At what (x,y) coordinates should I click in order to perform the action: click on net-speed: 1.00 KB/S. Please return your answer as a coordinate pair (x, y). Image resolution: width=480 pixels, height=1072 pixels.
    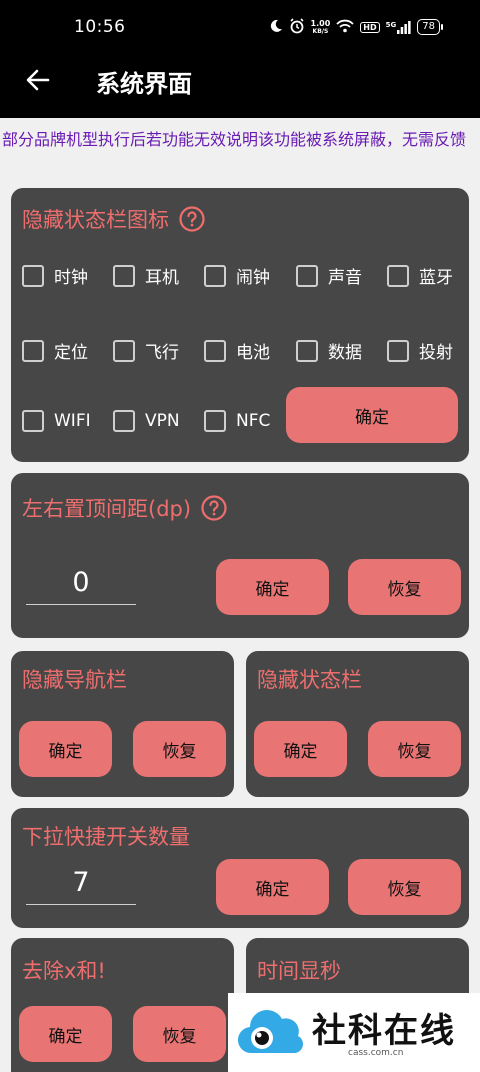
    Looking at the image, I should click on (321, 27).